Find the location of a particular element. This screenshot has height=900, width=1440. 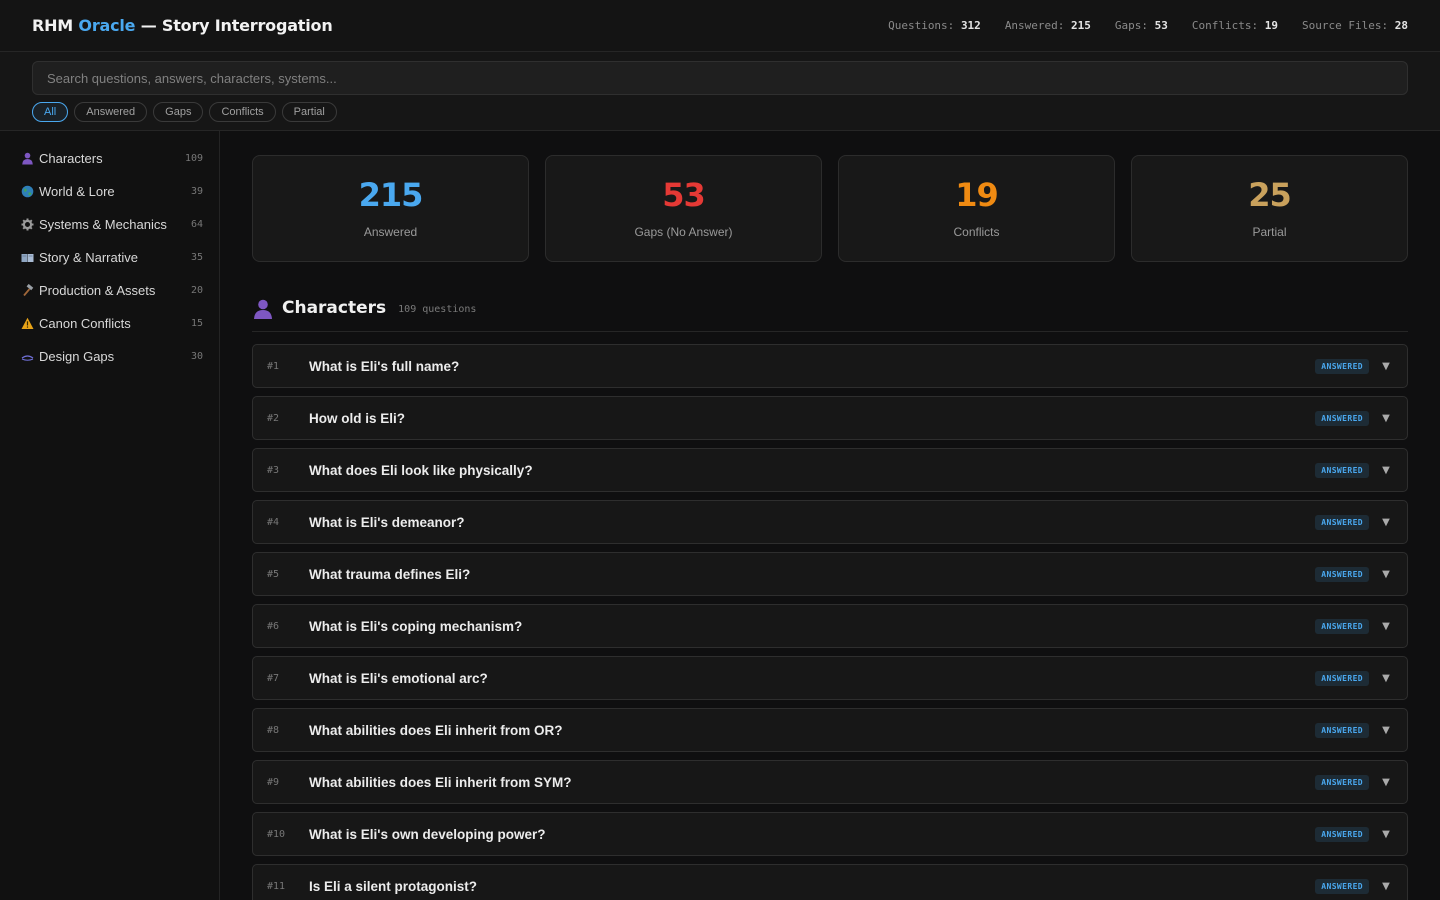

sidebar-item-canon-conflicts: Canon Conflicts 15 is located at coordinates (109, 323).